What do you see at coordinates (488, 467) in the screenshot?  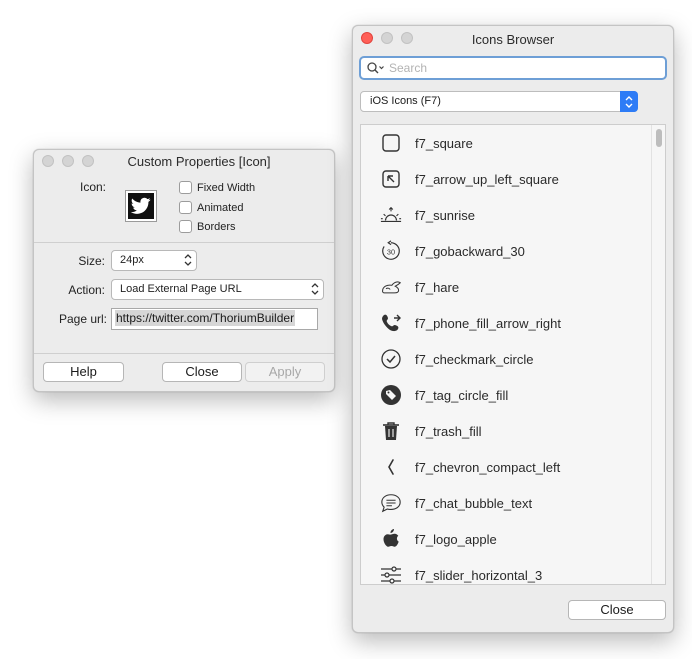 I see `icon-name: f7_chevron_compact_left` at bounding box center [488, 467].